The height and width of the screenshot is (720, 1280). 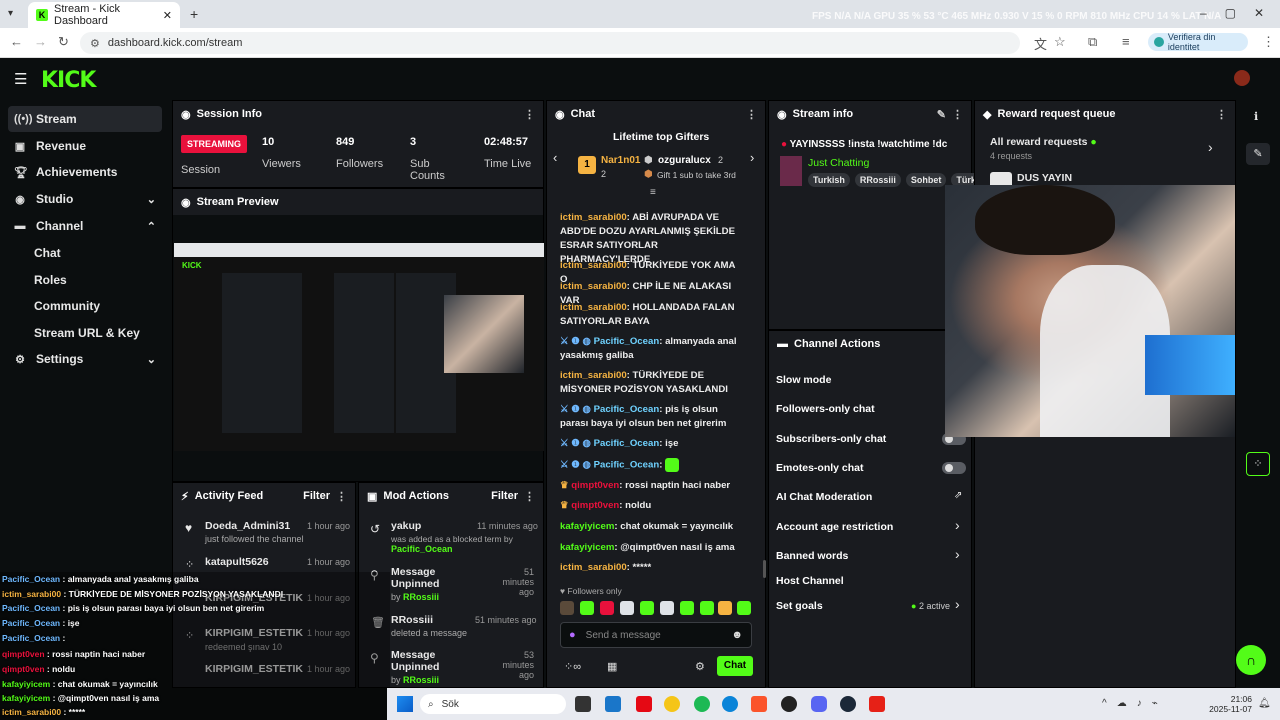 I want to click on tag: RRossiii, so click(x=877, y=180).